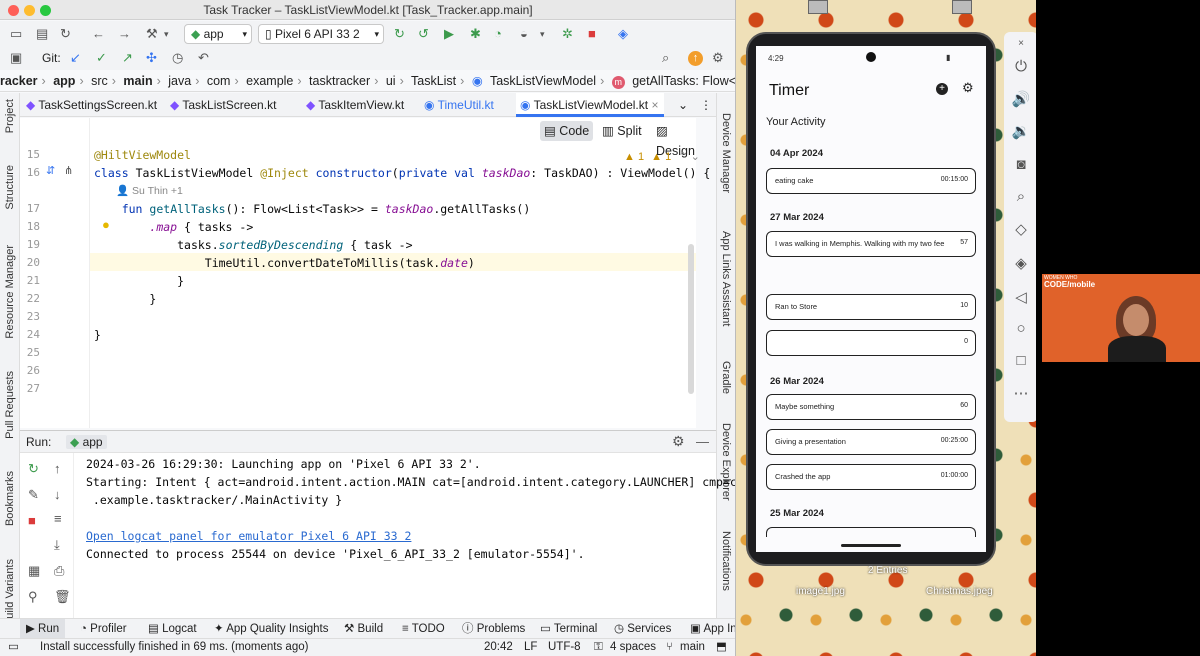 This screenshot has width=1200, height=656. I want to click on device-manager-tool-button: Device Manager, so click(726, 153).